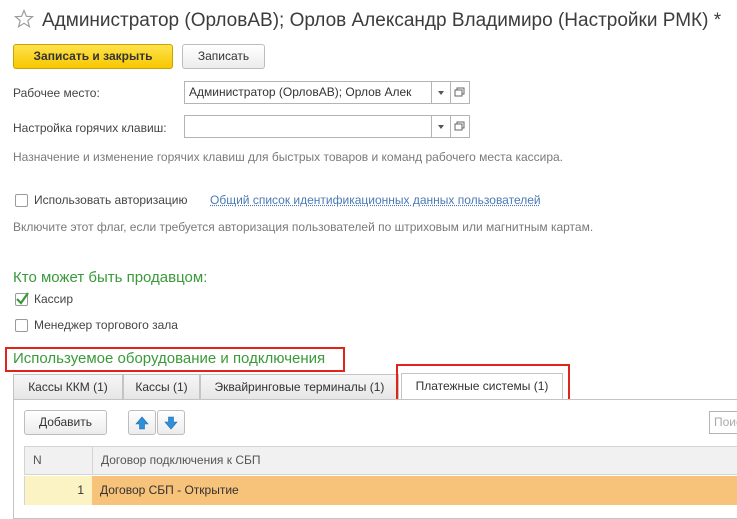  What do you see at coordinates (308, 126) in the screenshot?
I see `hotkeys-field` at bounding box center [308, 126].